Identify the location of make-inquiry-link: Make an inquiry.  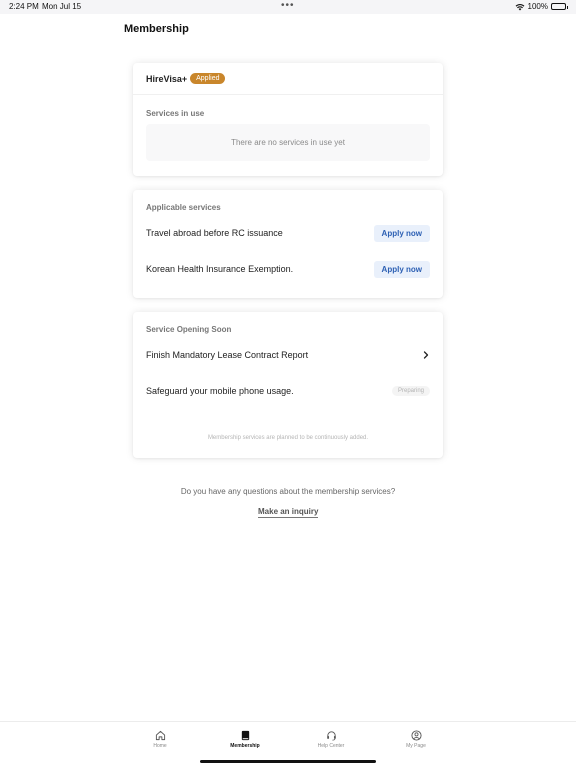
(288, 512).